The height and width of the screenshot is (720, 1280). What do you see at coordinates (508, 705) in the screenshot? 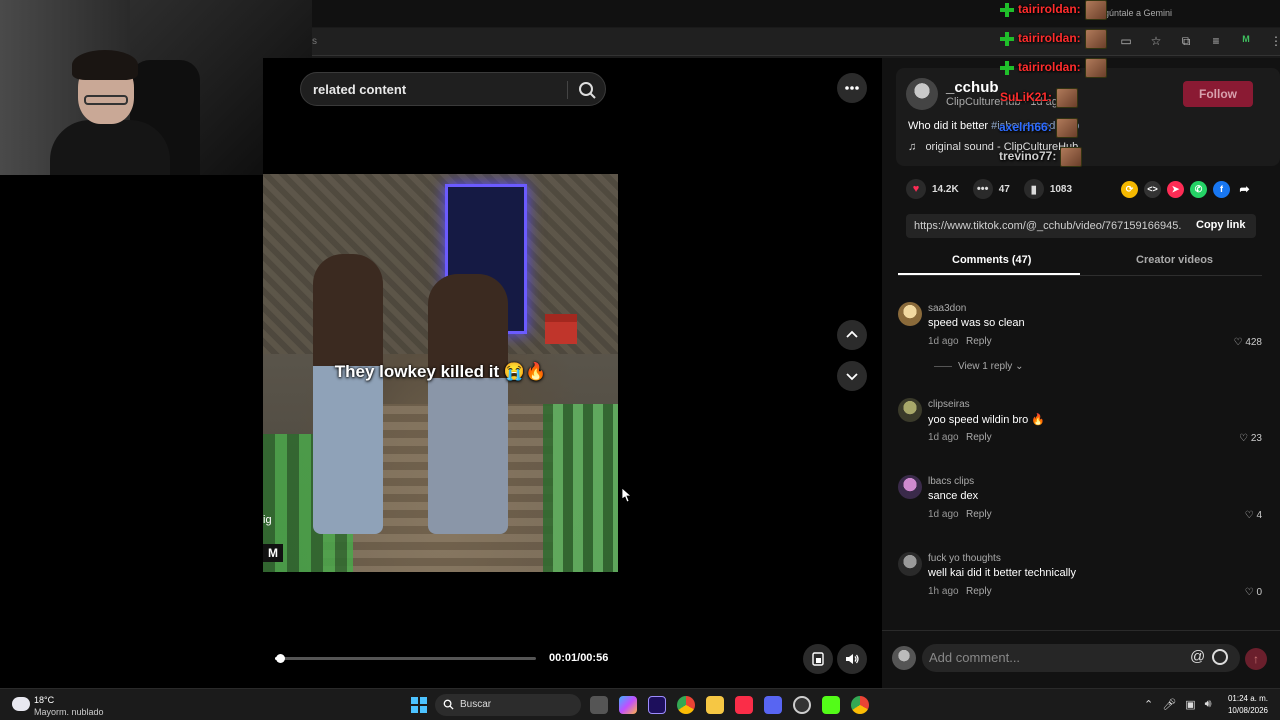
I see `taskbar-search: Buscar` at bounding box center [508, 705].